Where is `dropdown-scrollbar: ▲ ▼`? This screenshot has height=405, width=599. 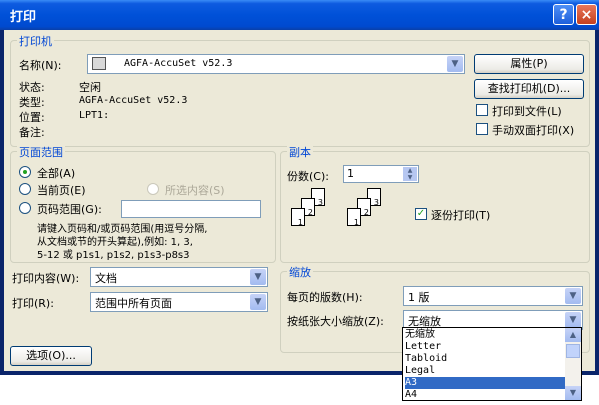 dropdown-scrollbar: ▲ ▼ is located at coordinates (573, 364).